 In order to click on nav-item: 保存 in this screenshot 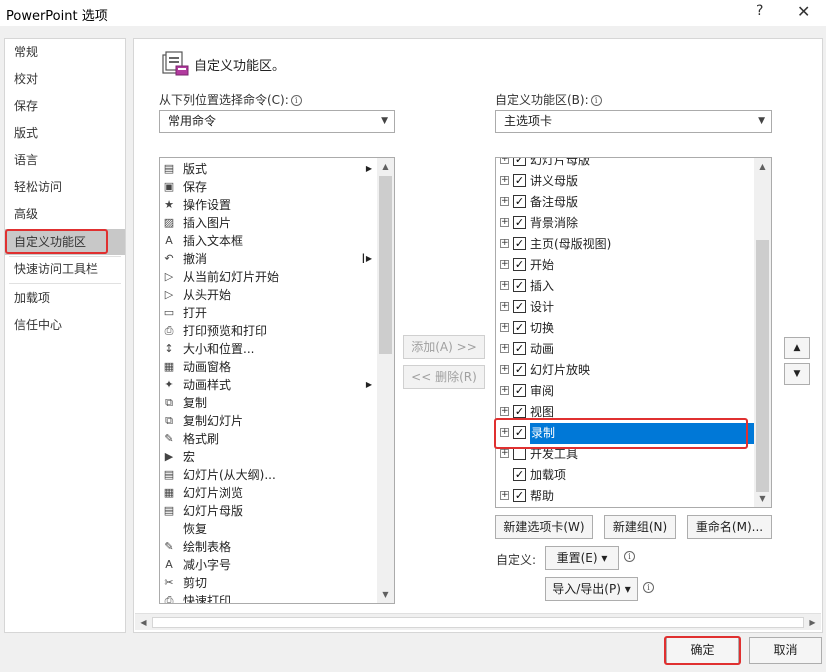, I will do `click(65, 106)`.